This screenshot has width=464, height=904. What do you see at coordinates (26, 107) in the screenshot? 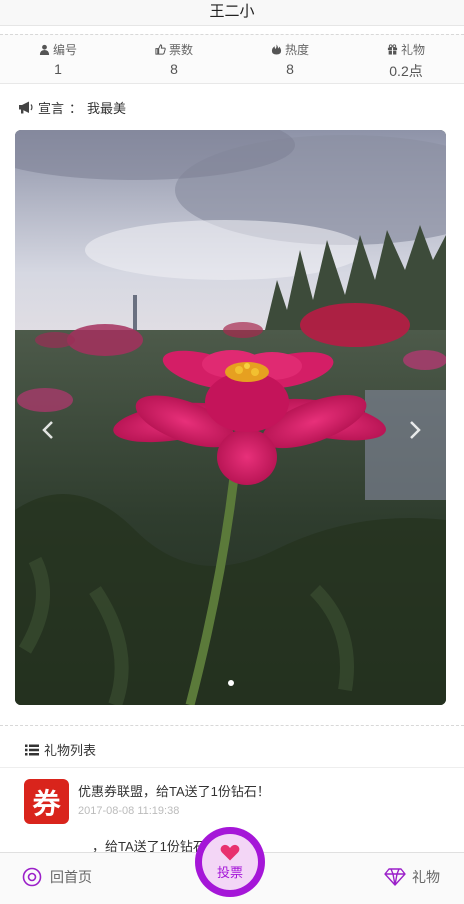
I see `megaphone-icon` at bounding box center [26, 107].